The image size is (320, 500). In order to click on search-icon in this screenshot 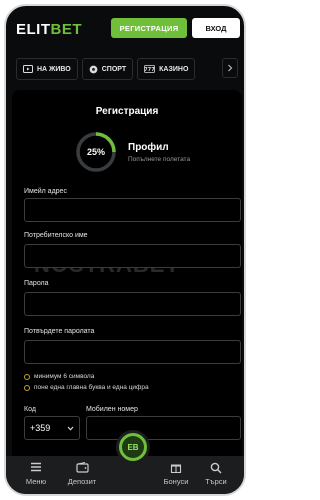, I will do `click(216, 468)`.